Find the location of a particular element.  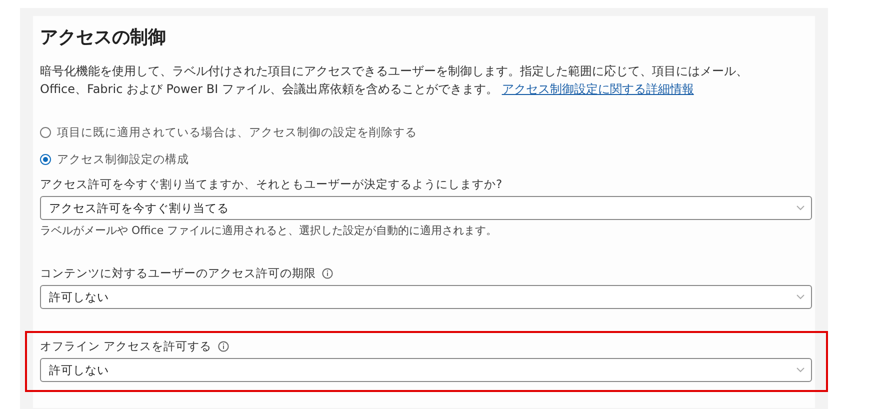

description-text: 暗号化機能を使用して、ラベル付けされた項目にアクセスできるユーザーを制御します。指定した範囲に応じて、項目にはメール、Office、Fabric および Power BI ファイル、会議出席依頼を含めることができます。 アクセス制御設定に関する詳細情報 is located at coordinates (394, 80).